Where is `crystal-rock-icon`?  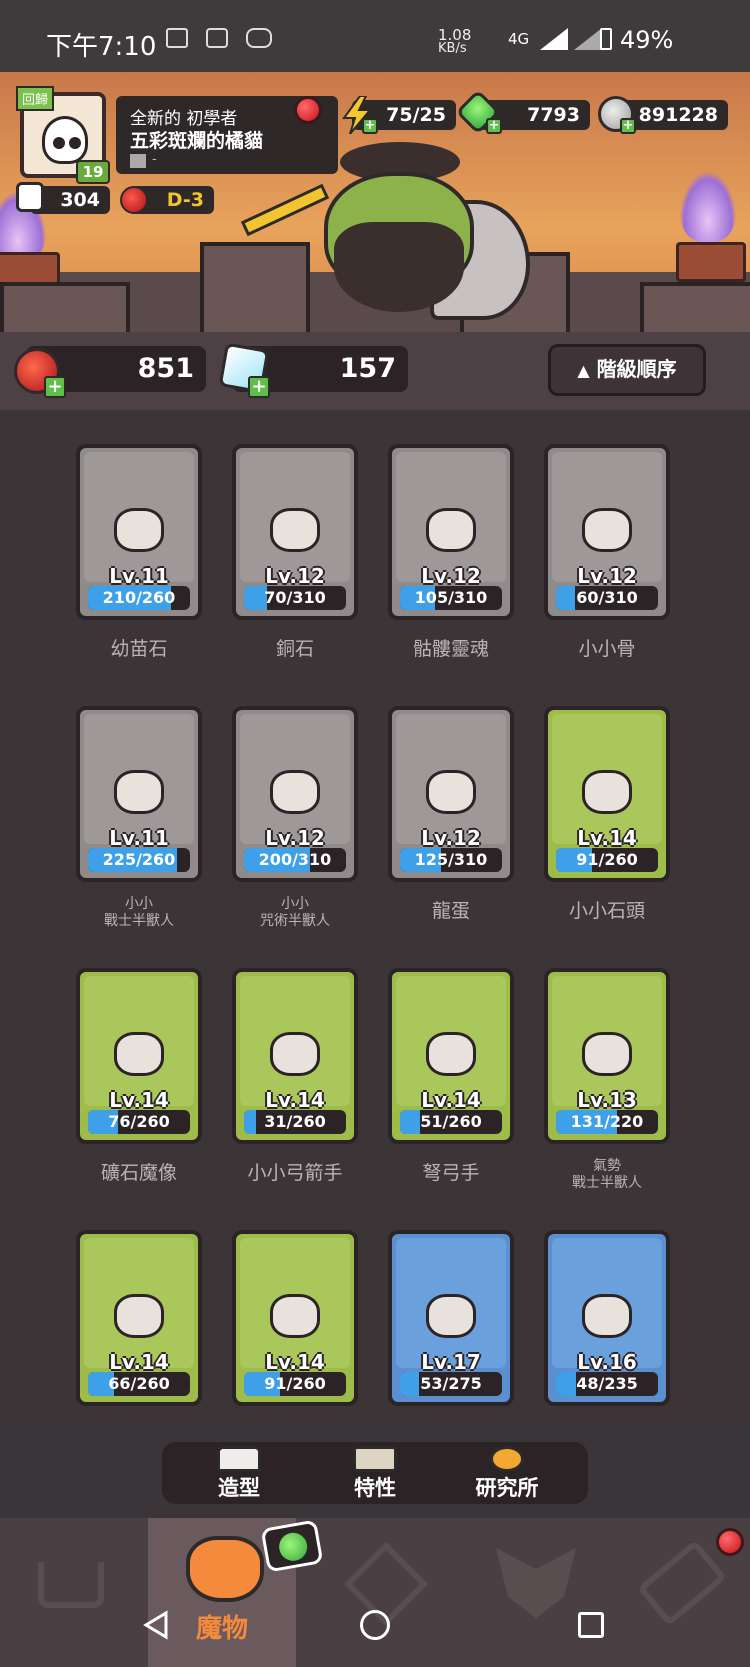 crystal-rock-icon is located at coordinates (295, 530).